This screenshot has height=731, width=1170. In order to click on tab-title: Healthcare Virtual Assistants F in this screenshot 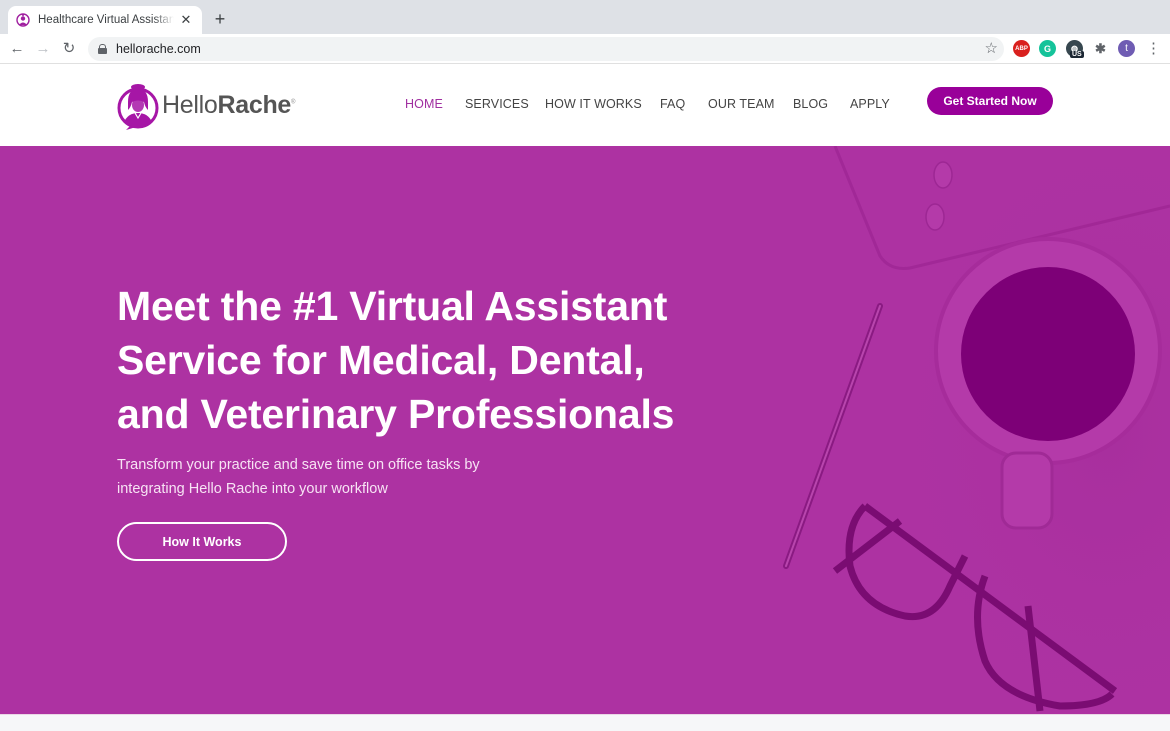, I will do `click(106, 20)`.